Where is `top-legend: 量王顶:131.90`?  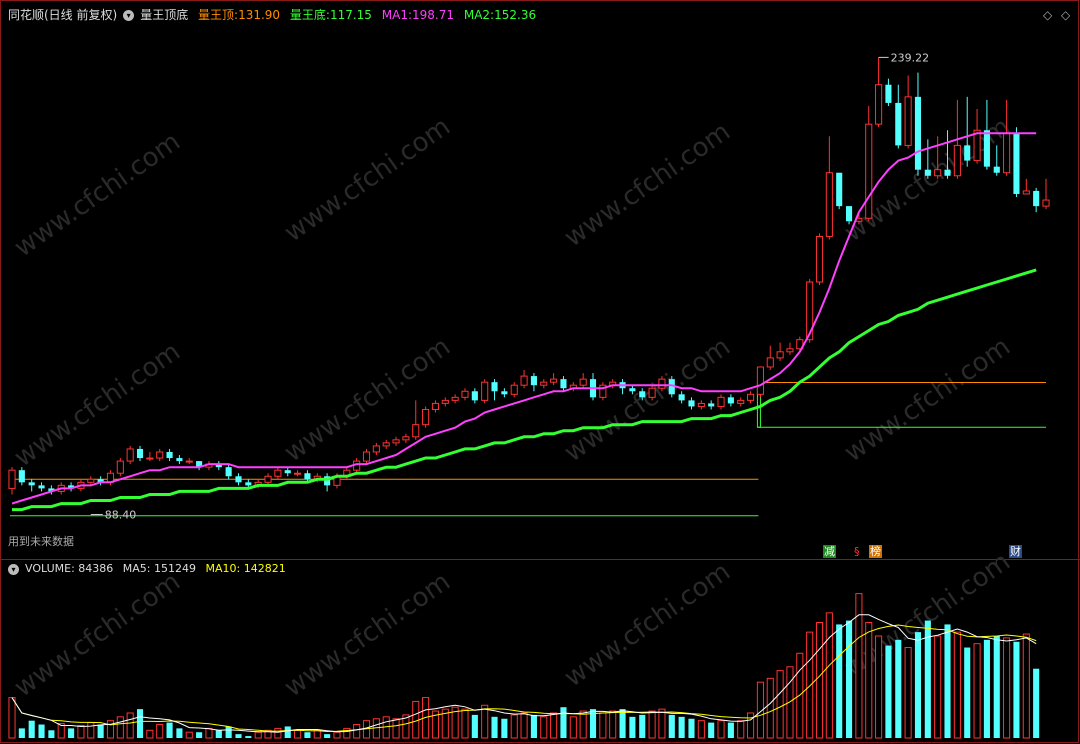
top-legend: 量王顶:131.90 is located at coordinates (239, 15).